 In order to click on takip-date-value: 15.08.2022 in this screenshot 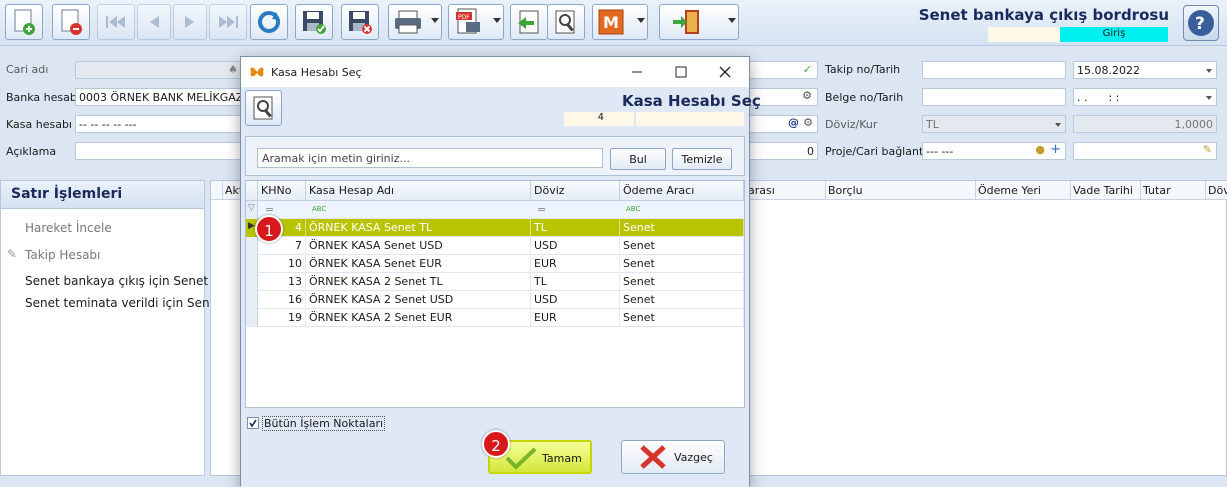, I will do `click(1108, 70)`.